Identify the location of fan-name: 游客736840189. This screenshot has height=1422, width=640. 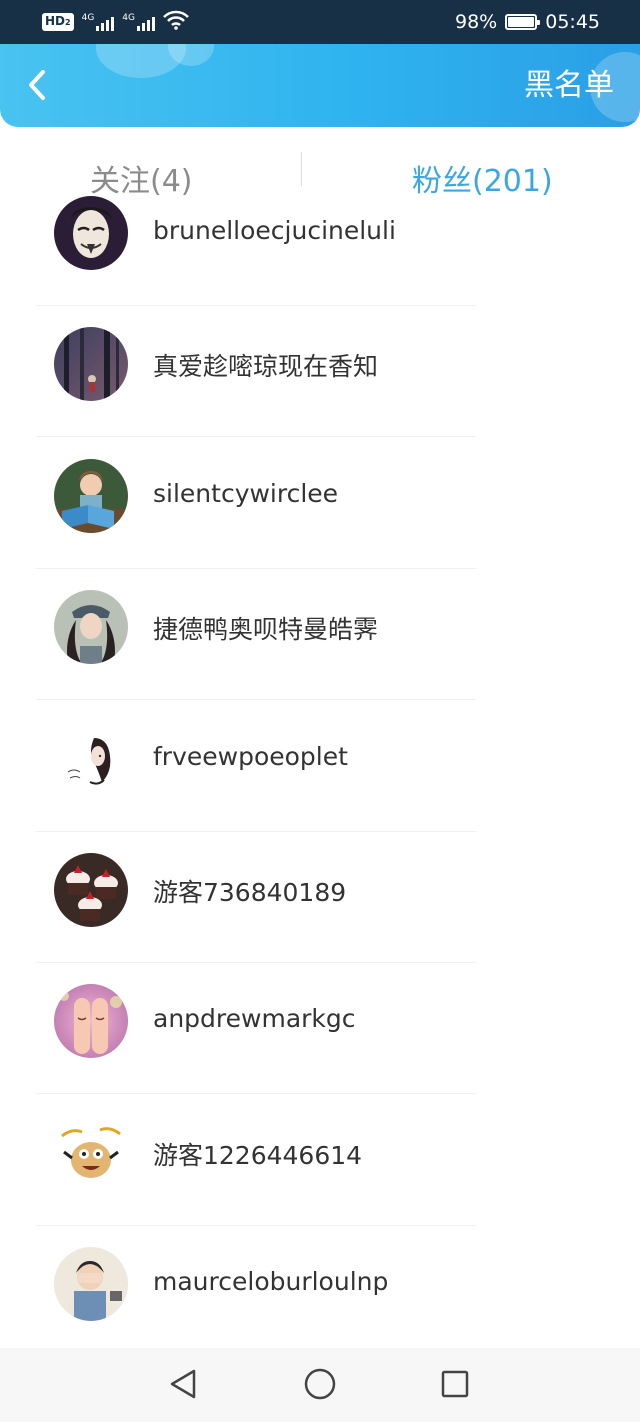
(250, 892).